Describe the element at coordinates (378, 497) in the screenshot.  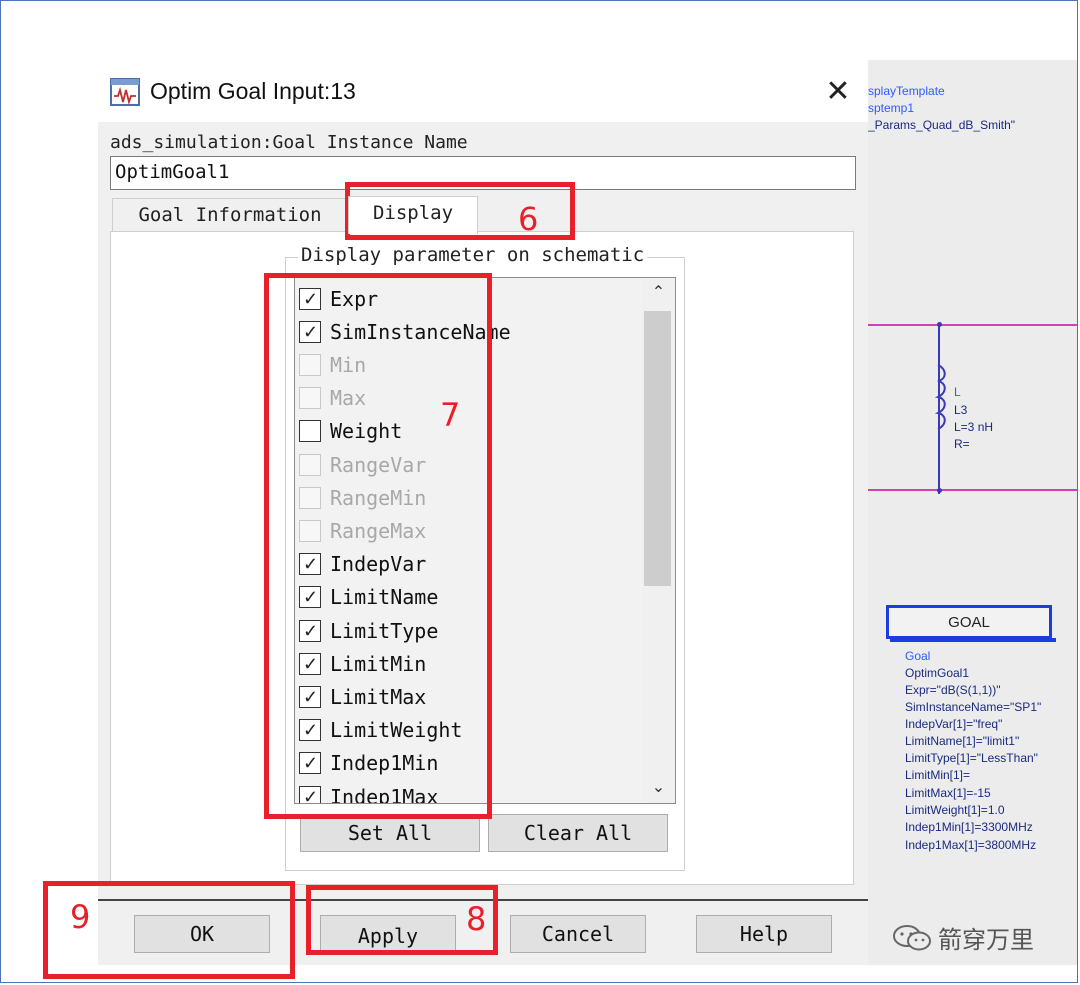
I see `param-label: RangeMin` at that location.